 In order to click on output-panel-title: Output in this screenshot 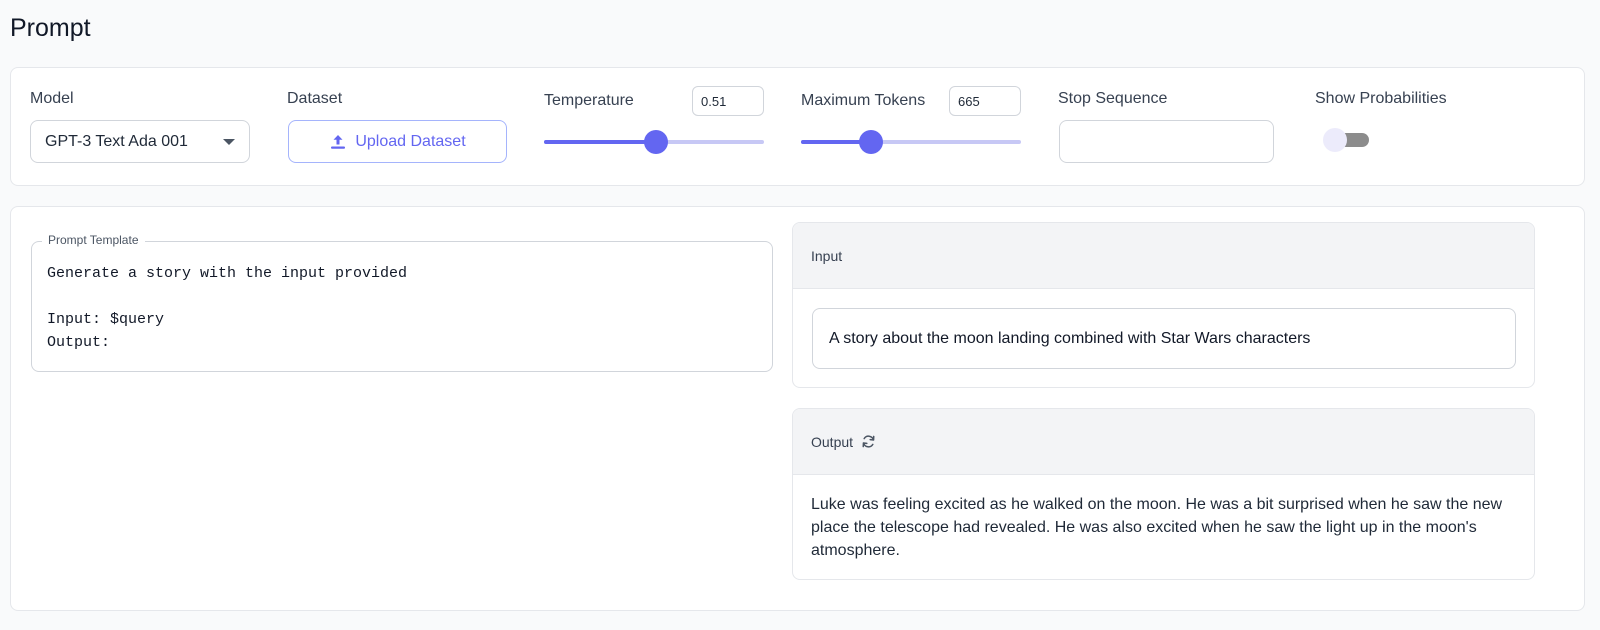, I will do `click(832, 441)`.